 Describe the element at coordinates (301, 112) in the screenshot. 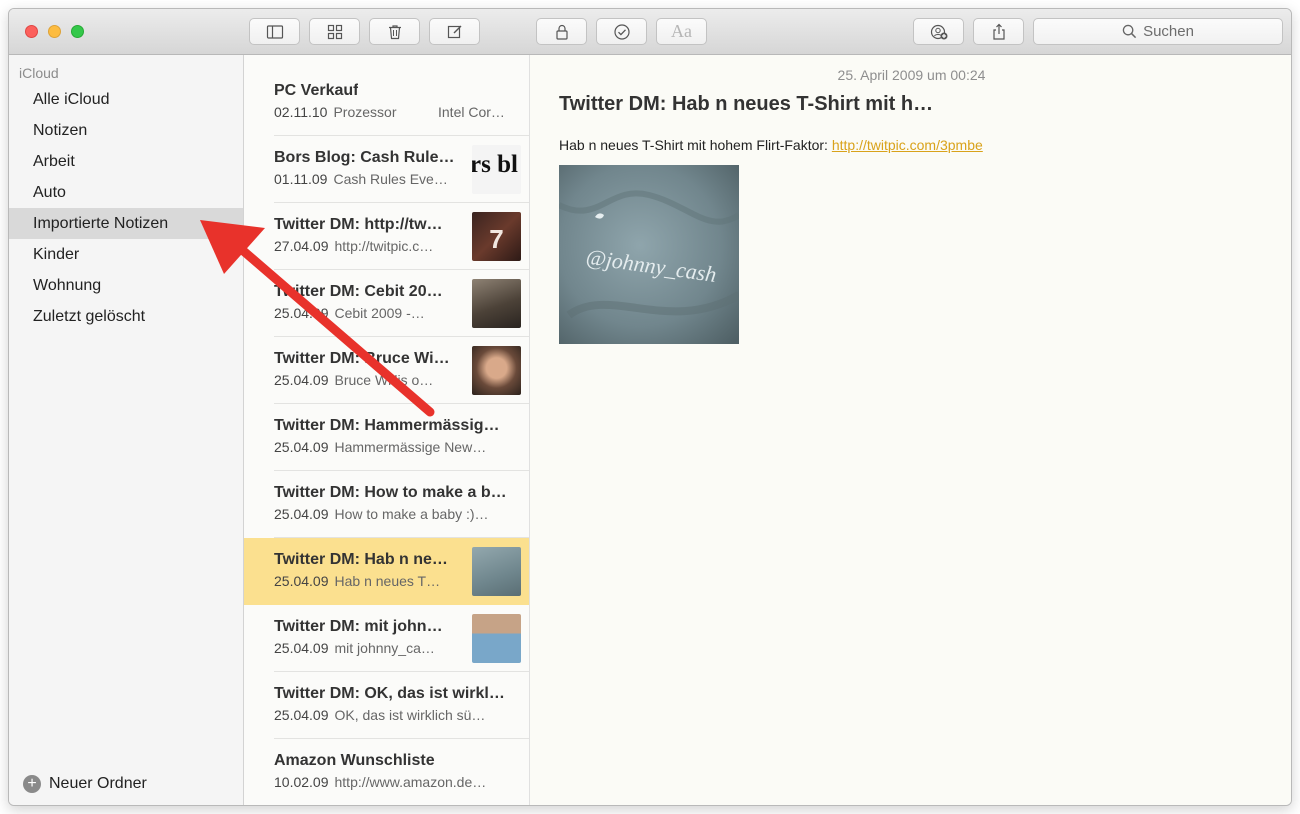

I see `note-date: 02.11.10` at that location.